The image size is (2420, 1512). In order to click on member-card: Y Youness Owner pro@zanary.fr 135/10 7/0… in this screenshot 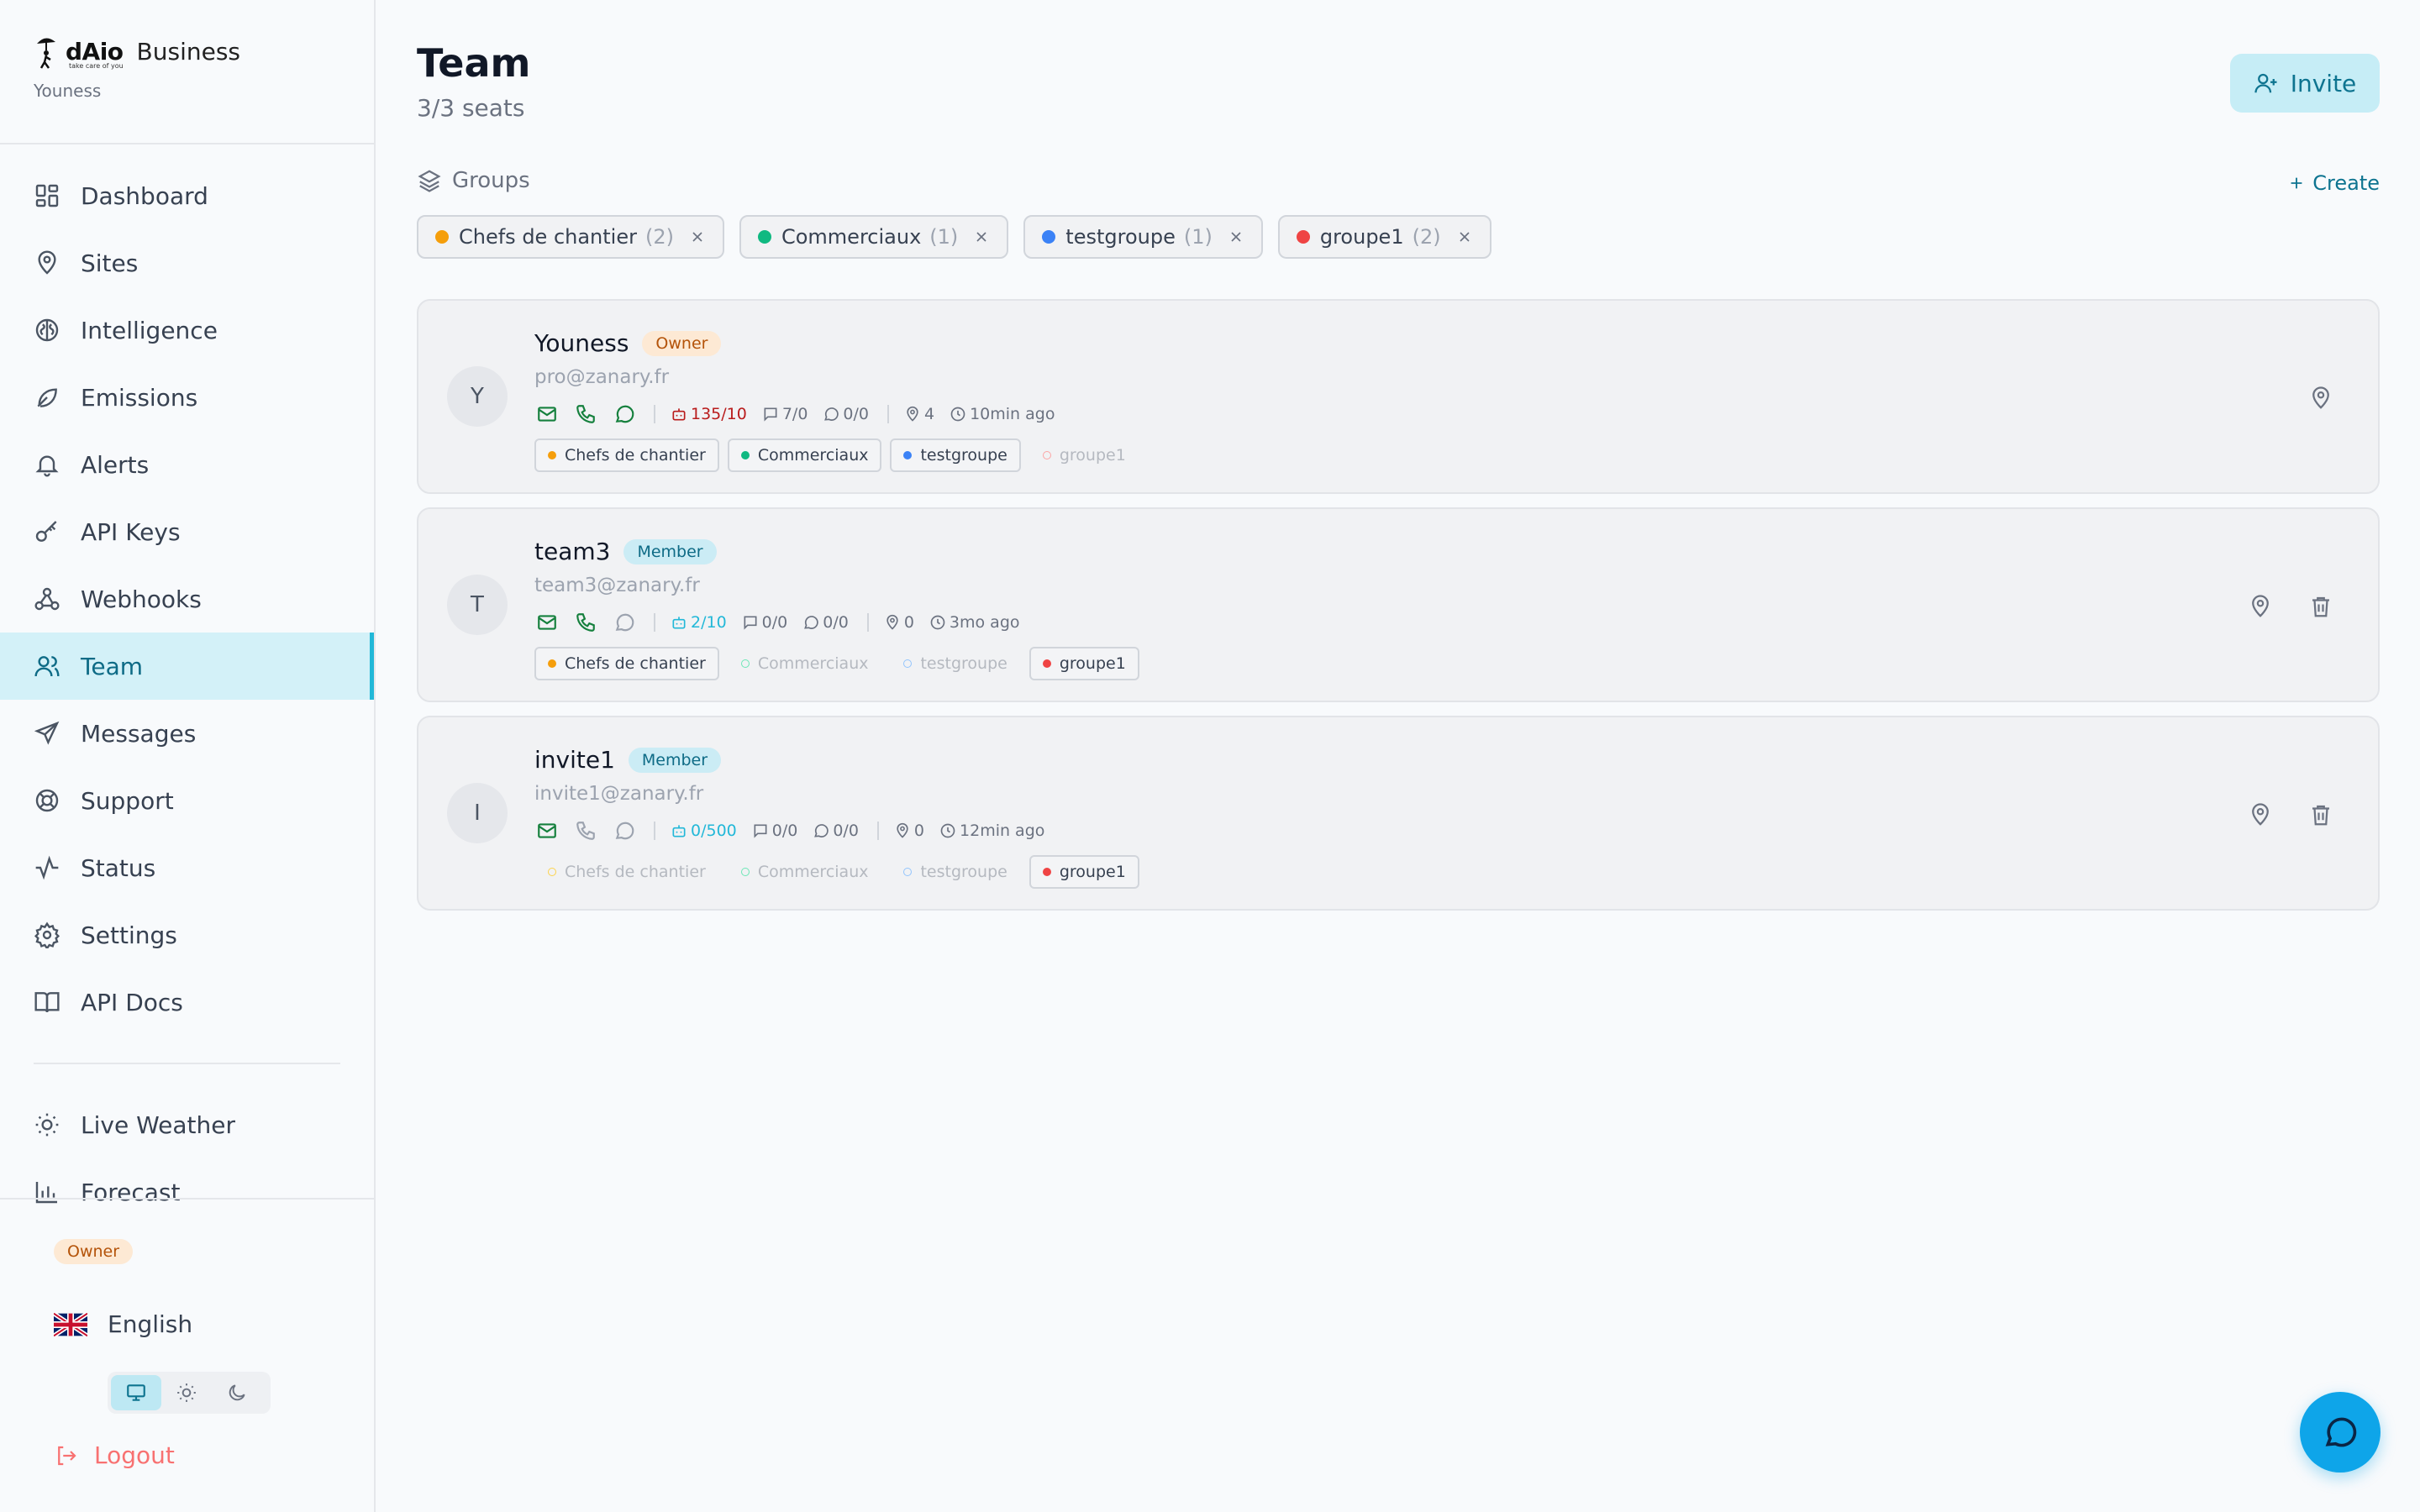, I will do `click(1398, 396)`.